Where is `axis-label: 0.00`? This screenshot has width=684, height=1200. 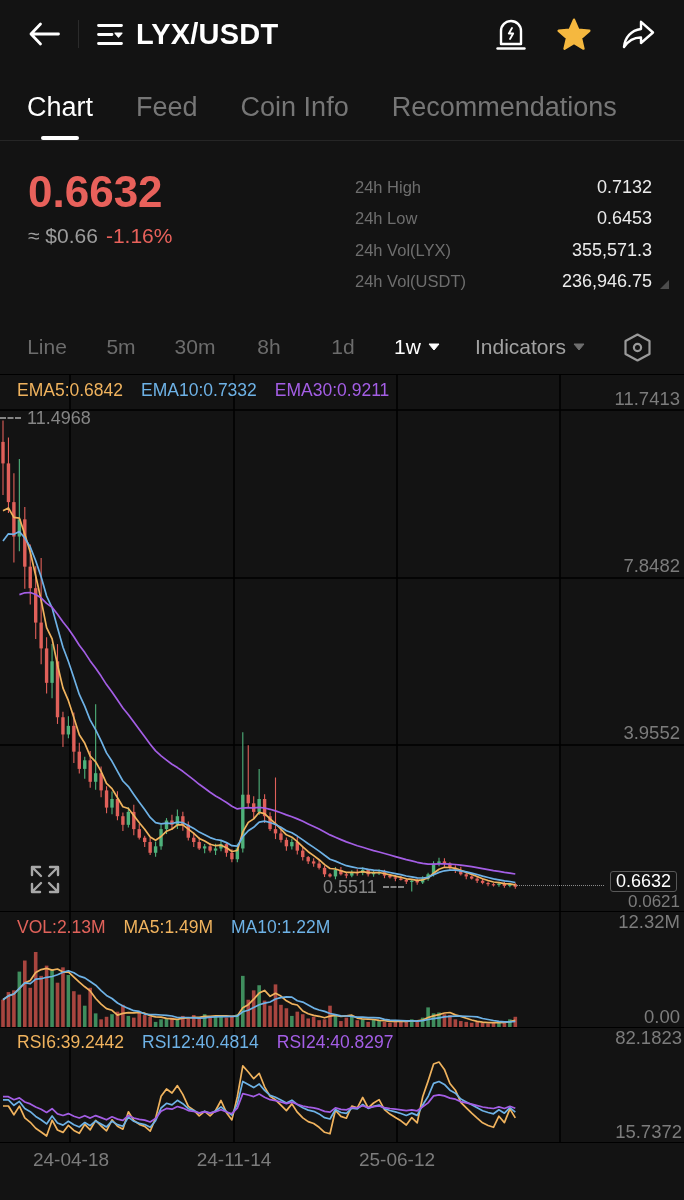 axis-label: 0.00 is located at coordinates (662, 1017).